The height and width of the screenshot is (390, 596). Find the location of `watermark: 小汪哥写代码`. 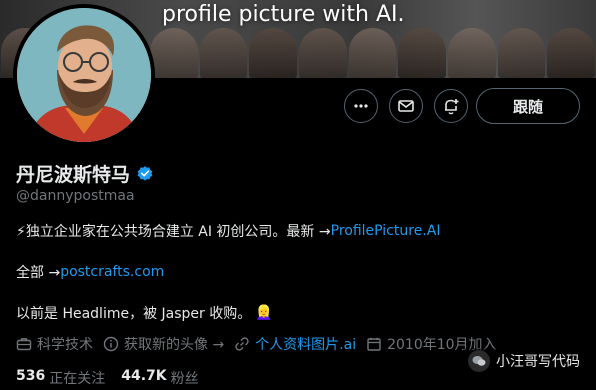

watermark: 小汪哥写代码 is located at coordinates (524, 361).